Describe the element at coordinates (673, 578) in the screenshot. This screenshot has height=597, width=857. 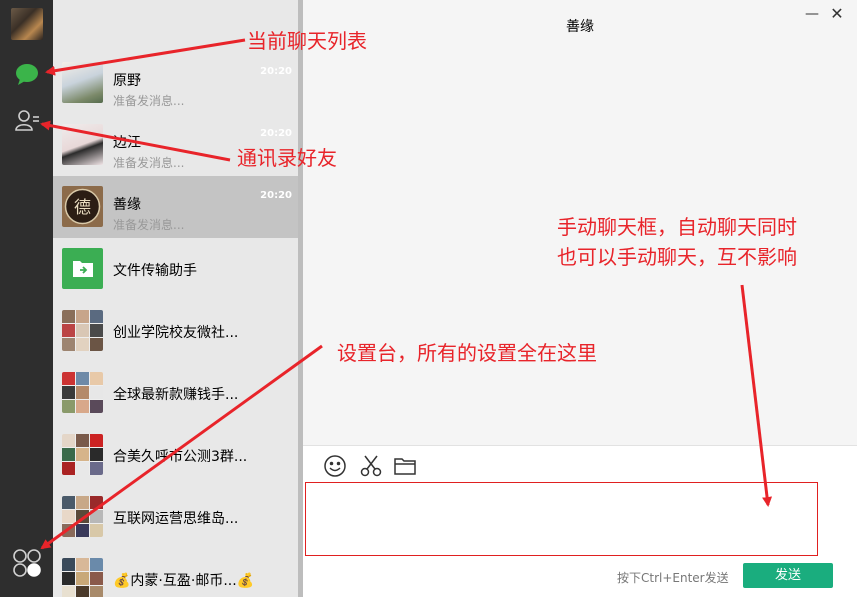
I see `send-hint: 按下Ctrl+Enter发送` at that location.